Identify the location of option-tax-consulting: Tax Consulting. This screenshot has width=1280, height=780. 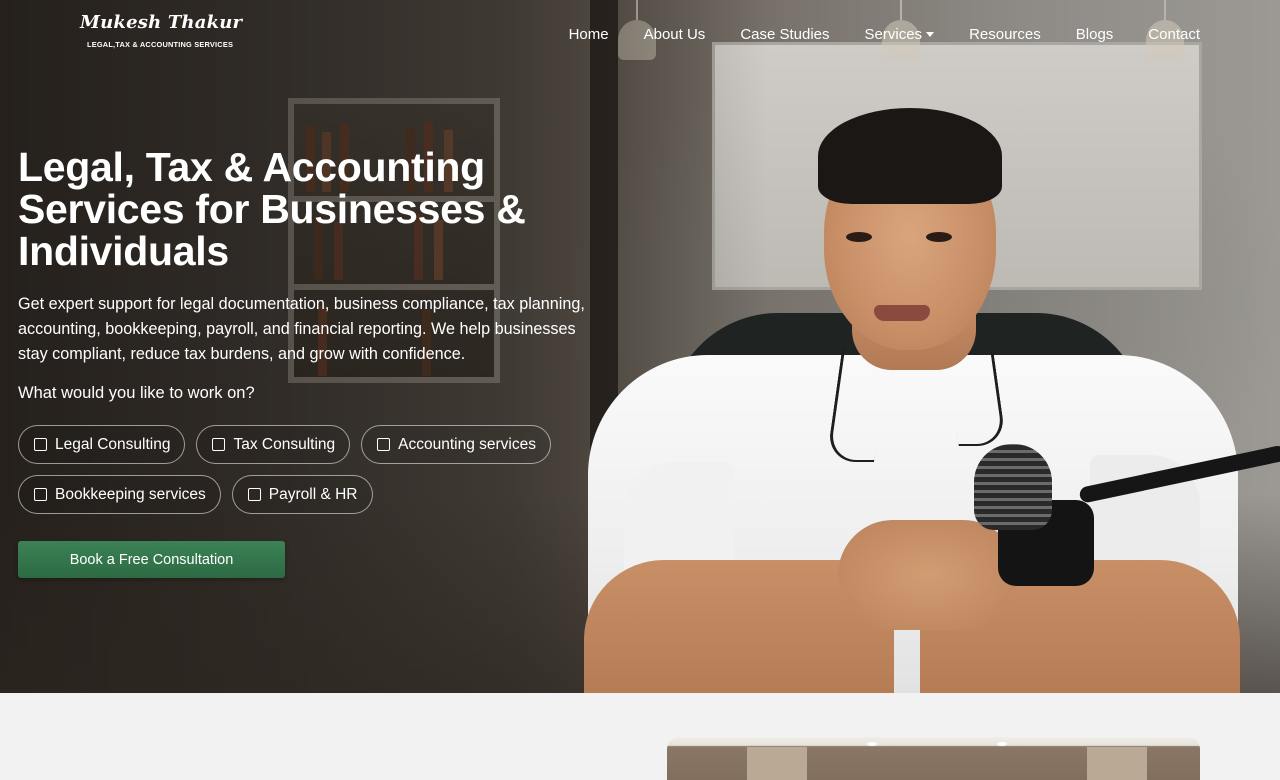
(273, 444).